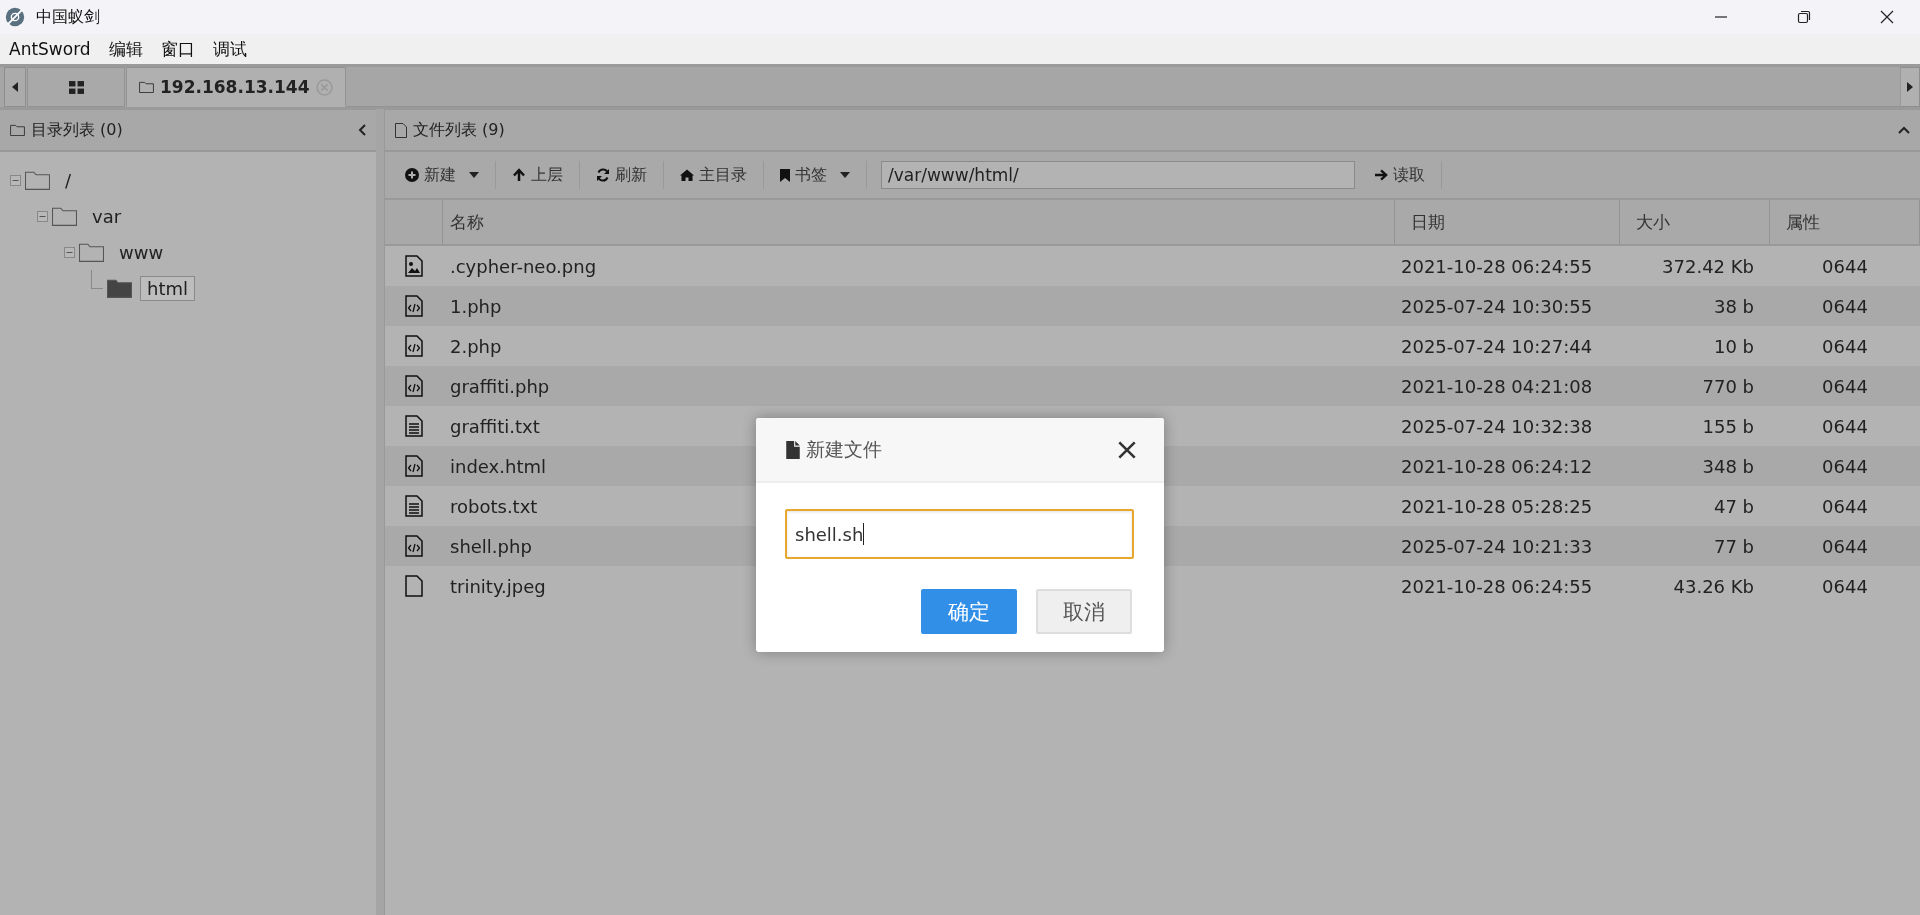 The width and height of the screenshot is (1920, 915). I want to click on file-size: 43.26 Kb, so click(1713, 586).